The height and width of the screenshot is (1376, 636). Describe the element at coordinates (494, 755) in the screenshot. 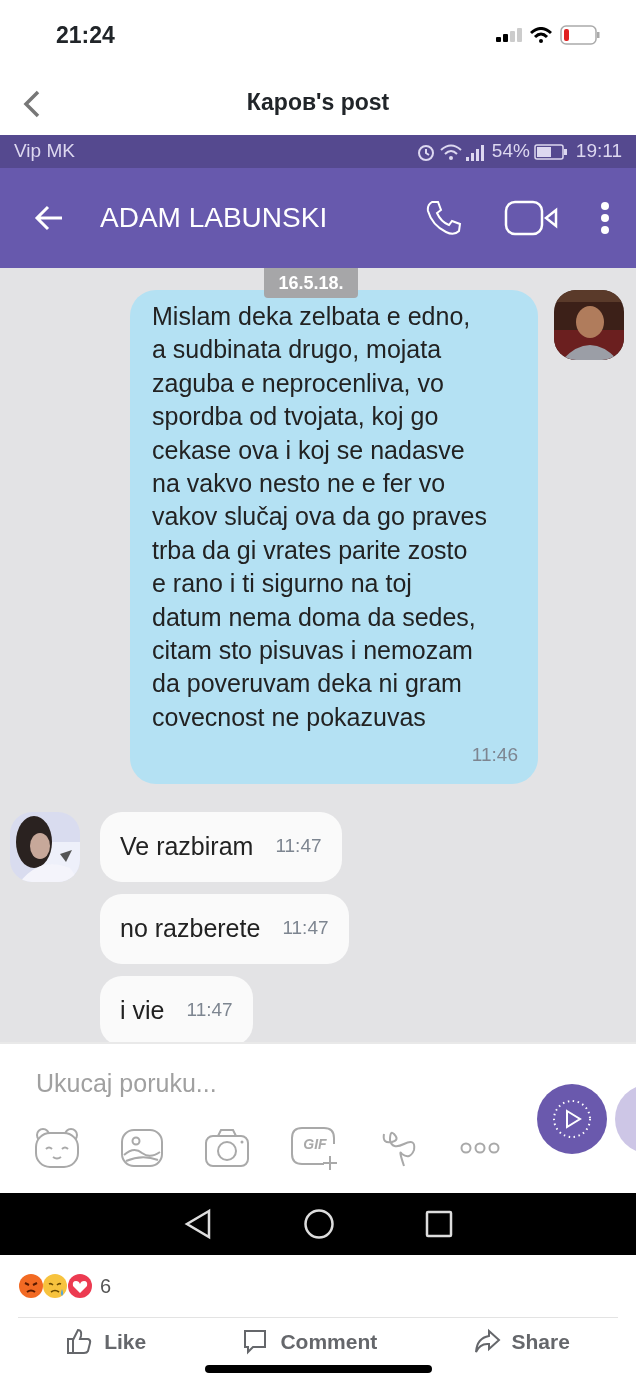

I see `message-time: 11:46` at that location.